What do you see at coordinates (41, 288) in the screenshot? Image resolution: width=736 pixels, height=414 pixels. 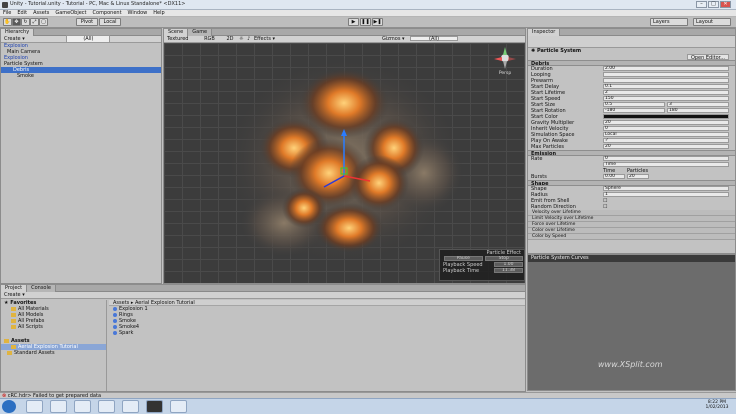 I see `tab-console: Console` at bounding box center [41, 288].